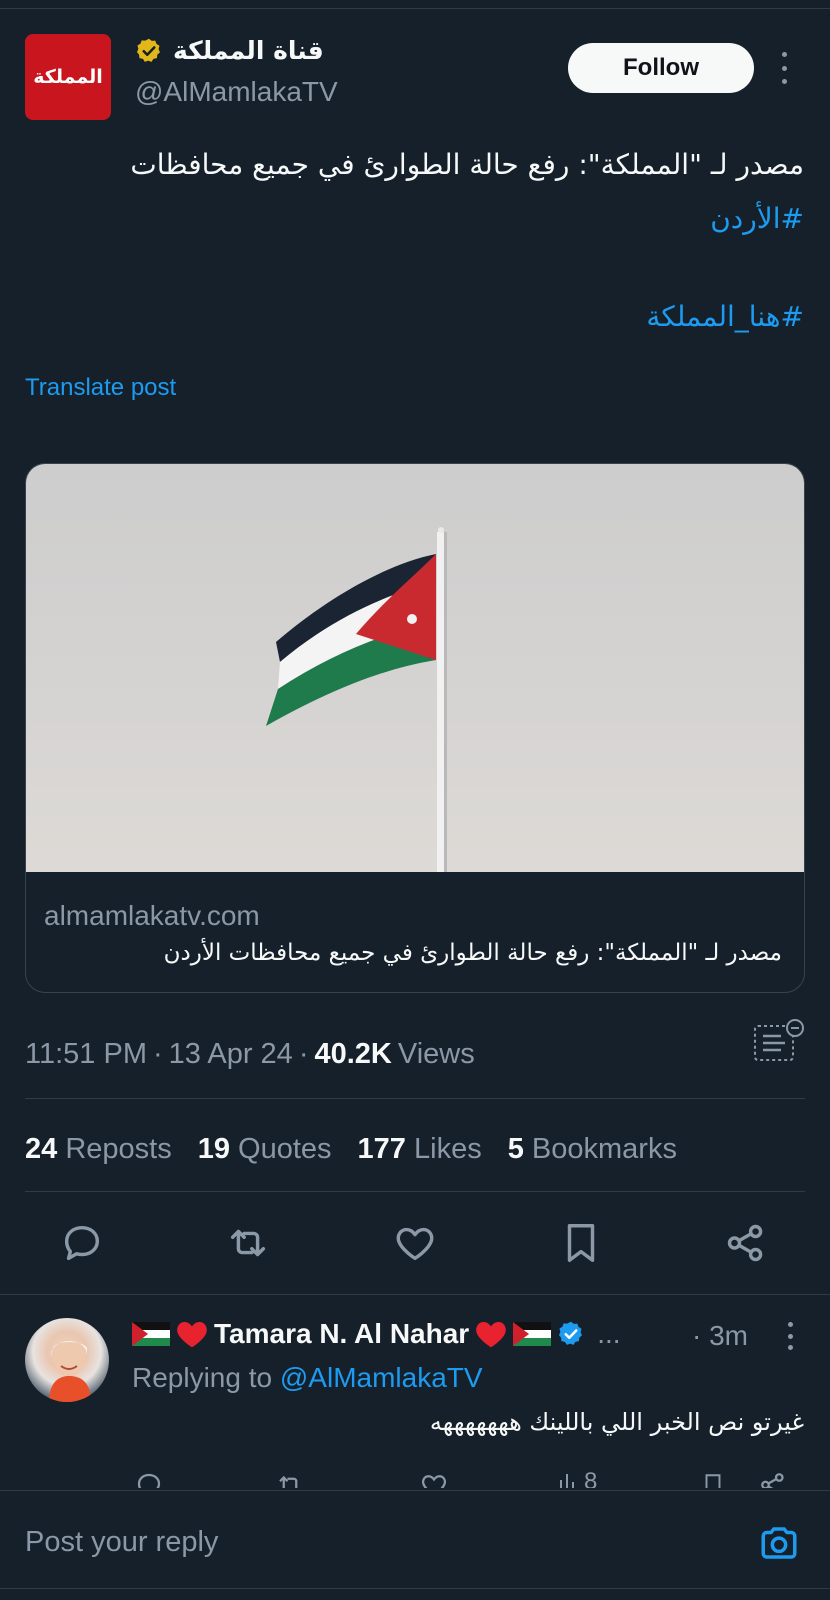  I want to click on hashtag-jordan: #الأردن, so click(414, 219).